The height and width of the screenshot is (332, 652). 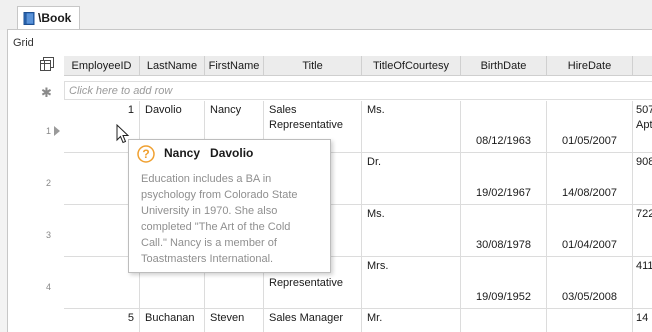 What do you see at coordinates (504, 66) in the screenshot?
I see `column-header-birthdate: BirthDate` at bounding box center [504, 66].